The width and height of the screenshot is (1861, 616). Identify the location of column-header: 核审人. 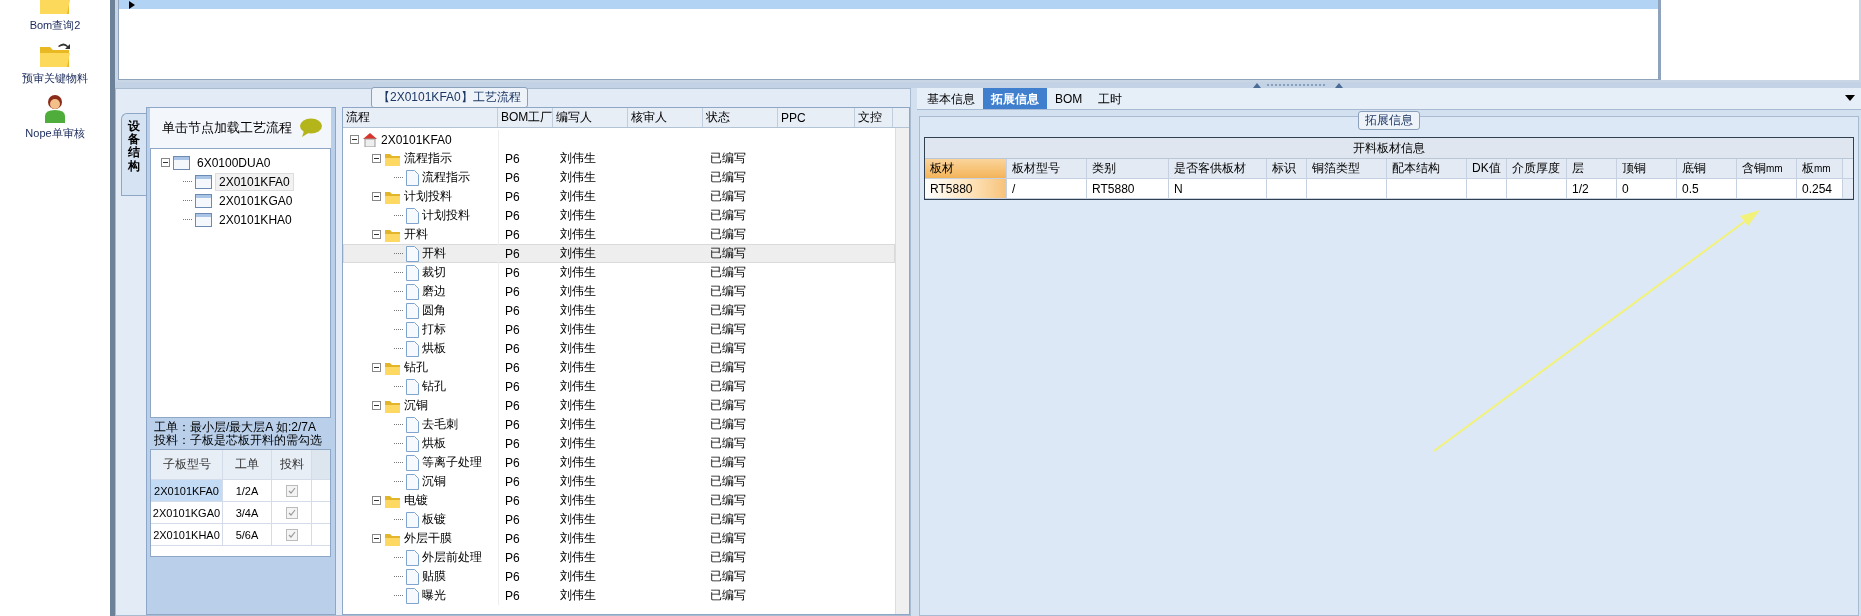
(665, 117).